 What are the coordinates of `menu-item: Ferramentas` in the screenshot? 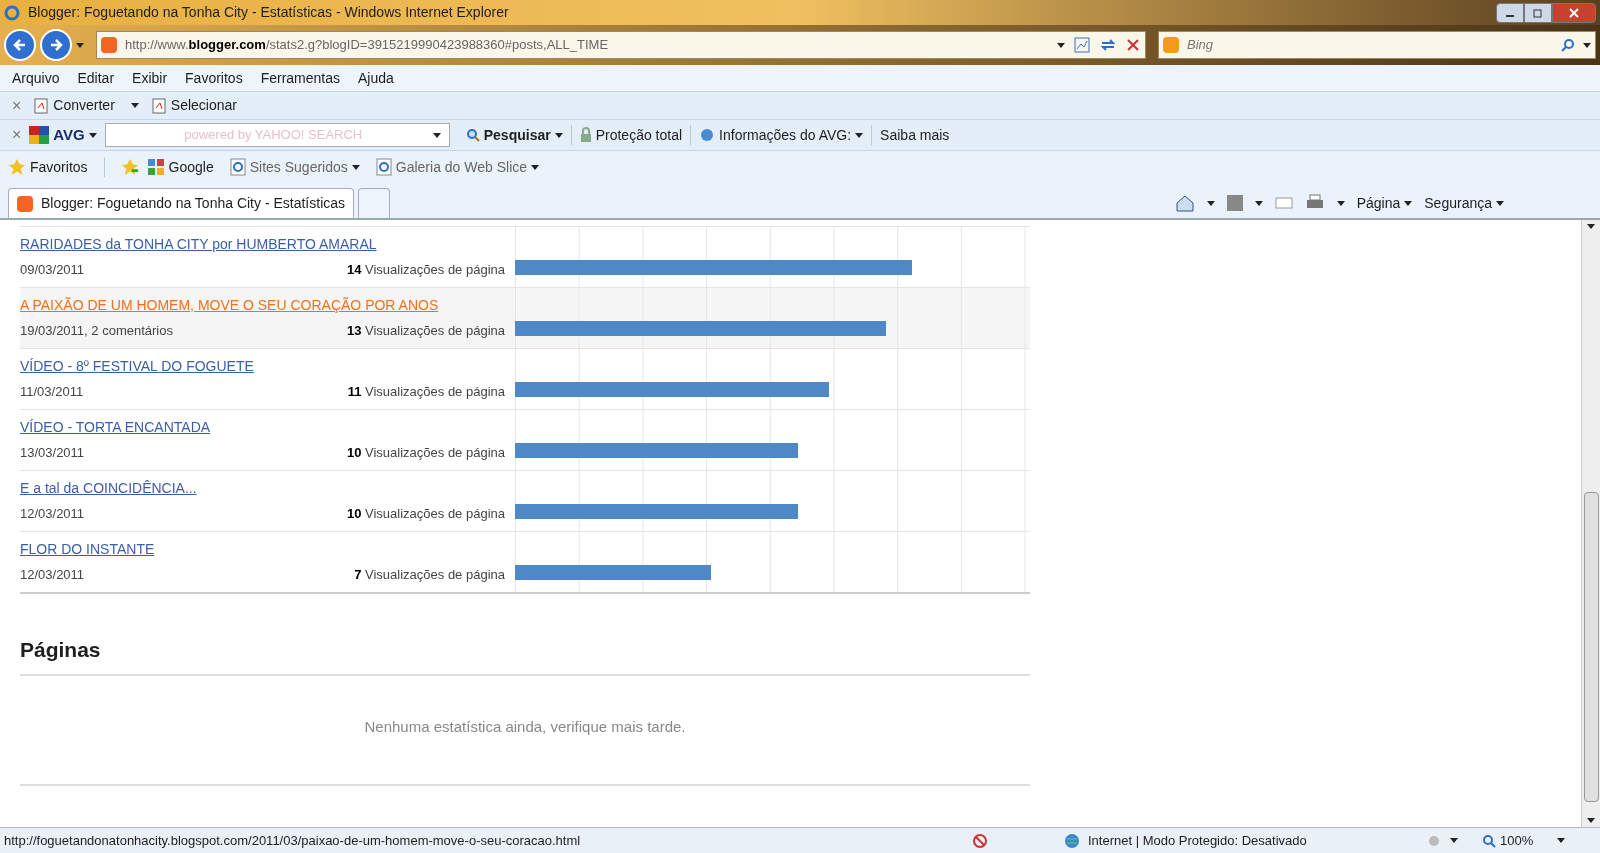 It's located at (300, 78).